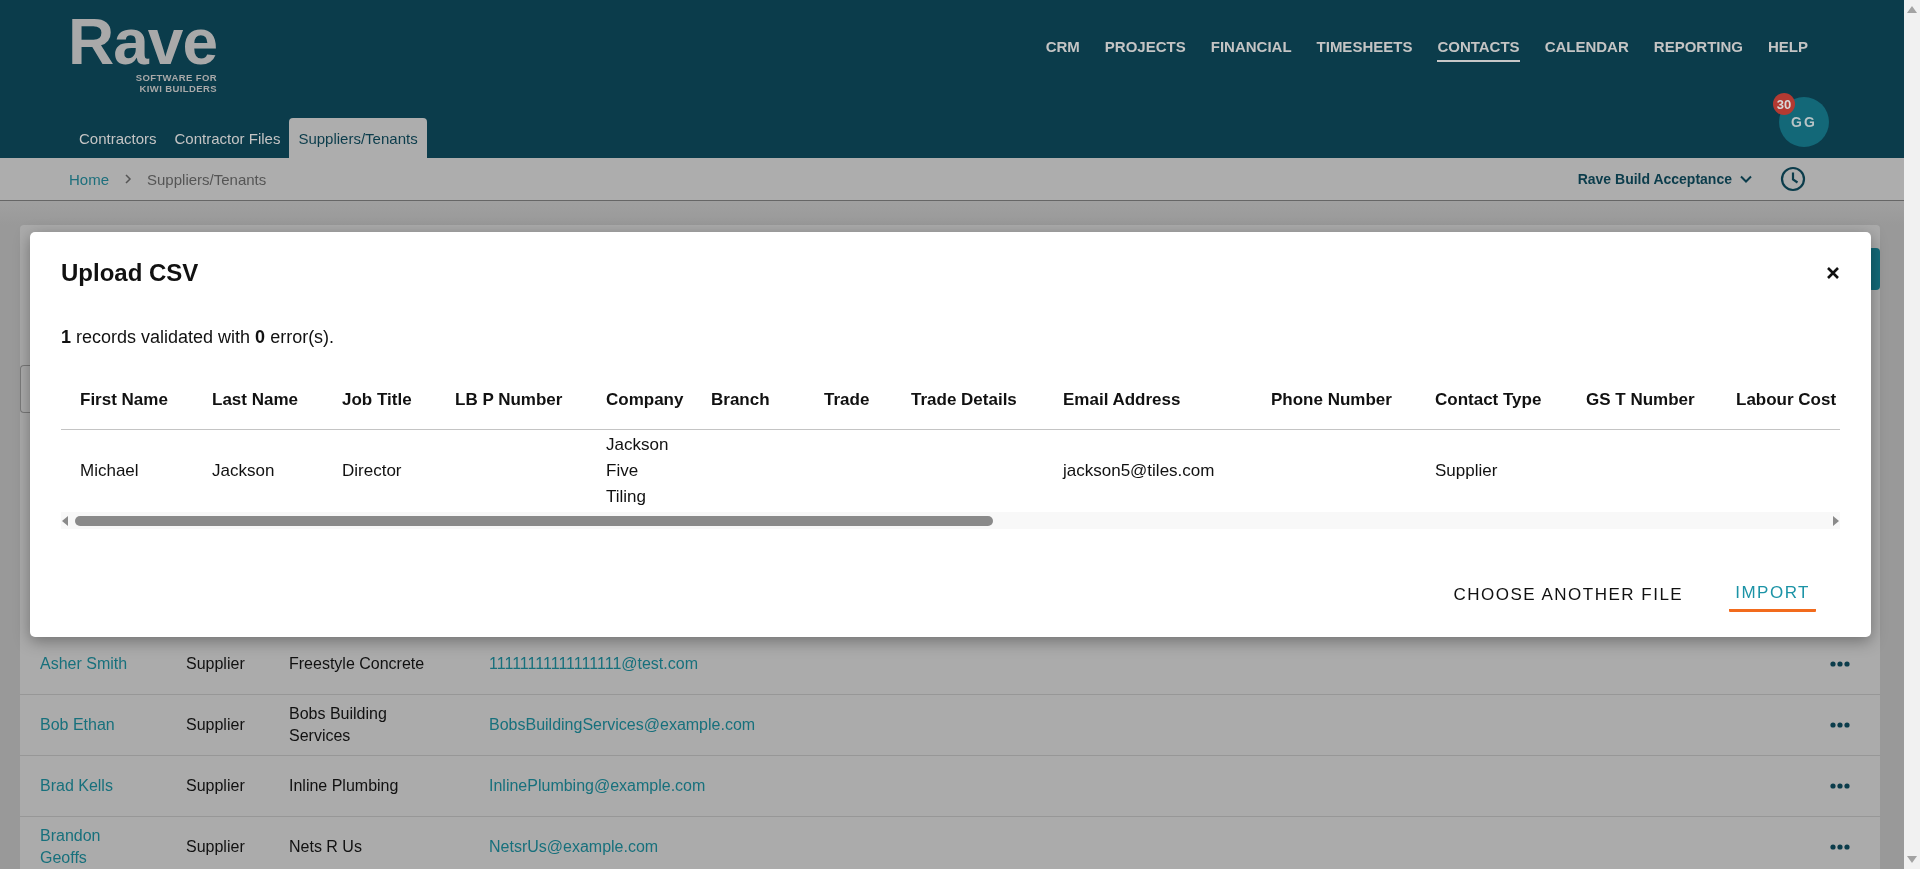 This screenshot has height=869, width=1920. What do you see at coordinates (1784, 104) in the screenshot?
I see `notification-badge: 30` at bounding box center [1784, 104].